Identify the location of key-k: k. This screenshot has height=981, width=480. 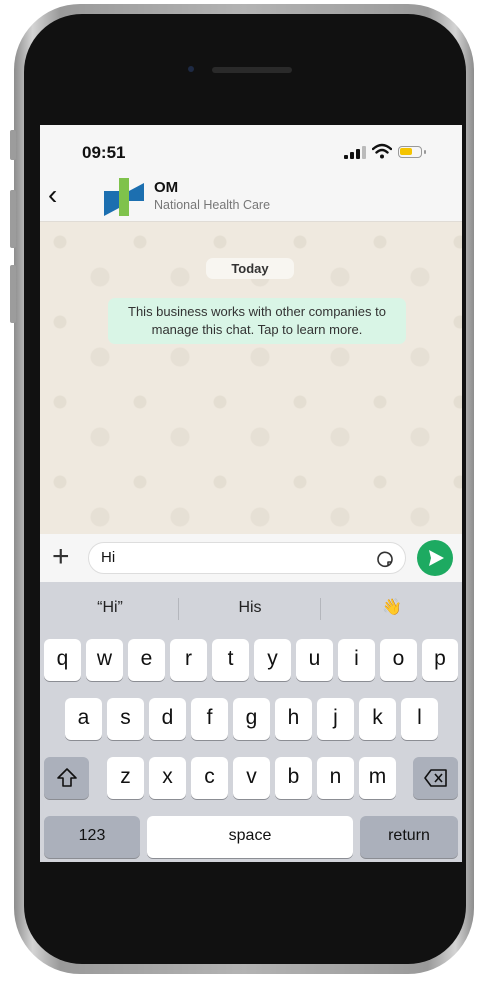
(377, 719).